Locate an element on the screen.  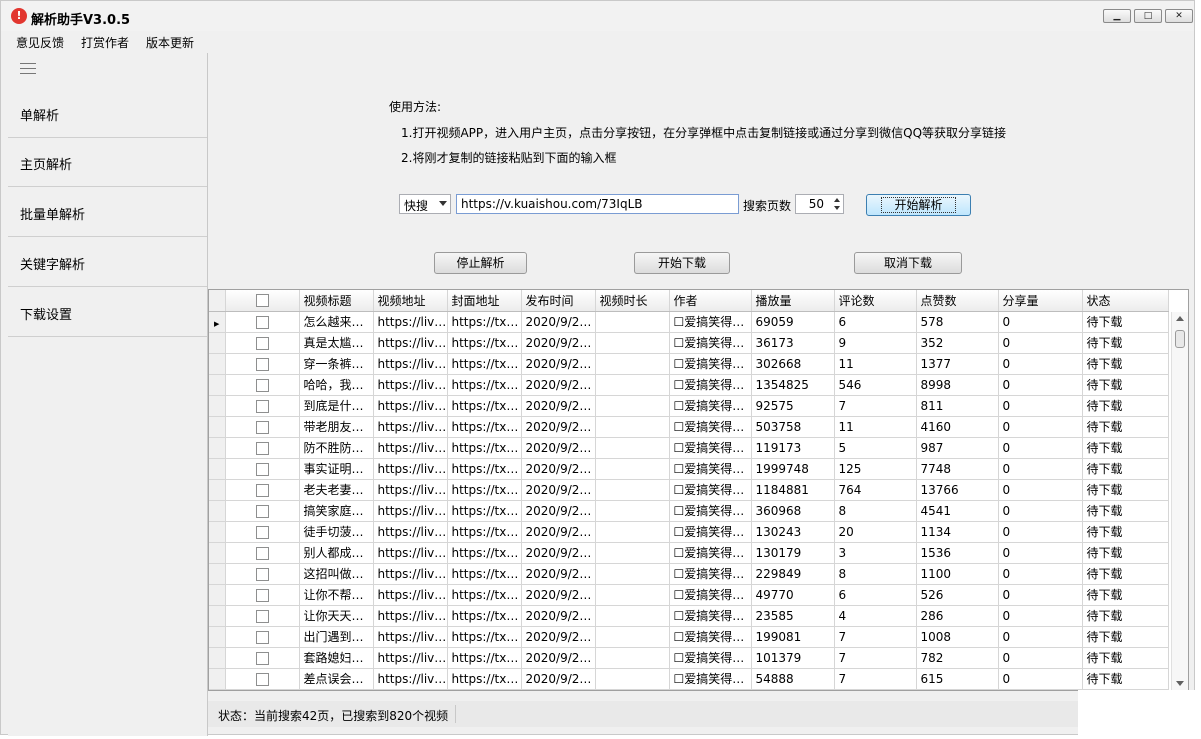
column-header: 分享量 is located at coordinates (1040, 301).